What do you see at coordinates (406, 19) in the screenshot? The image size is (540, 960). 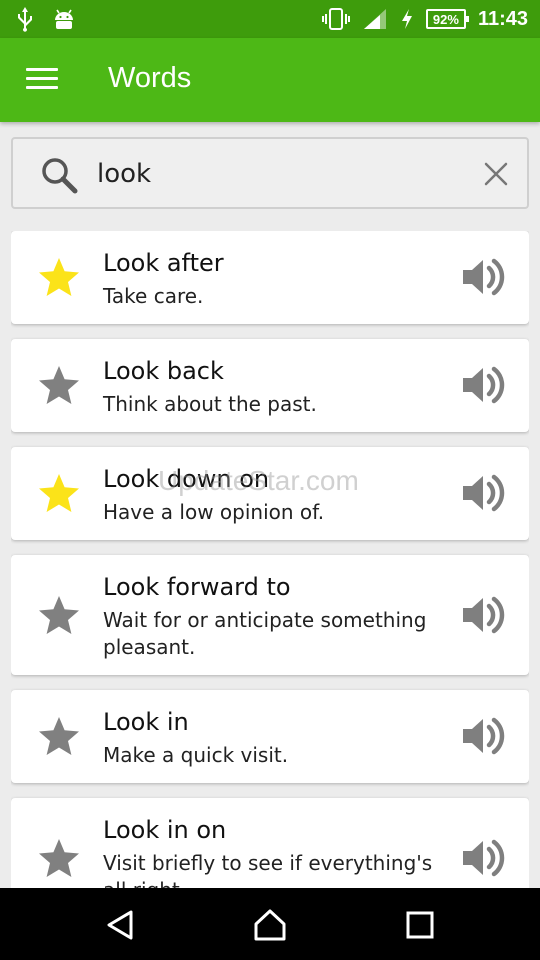 I see `charging-icon` at bounding box center [406, 19].